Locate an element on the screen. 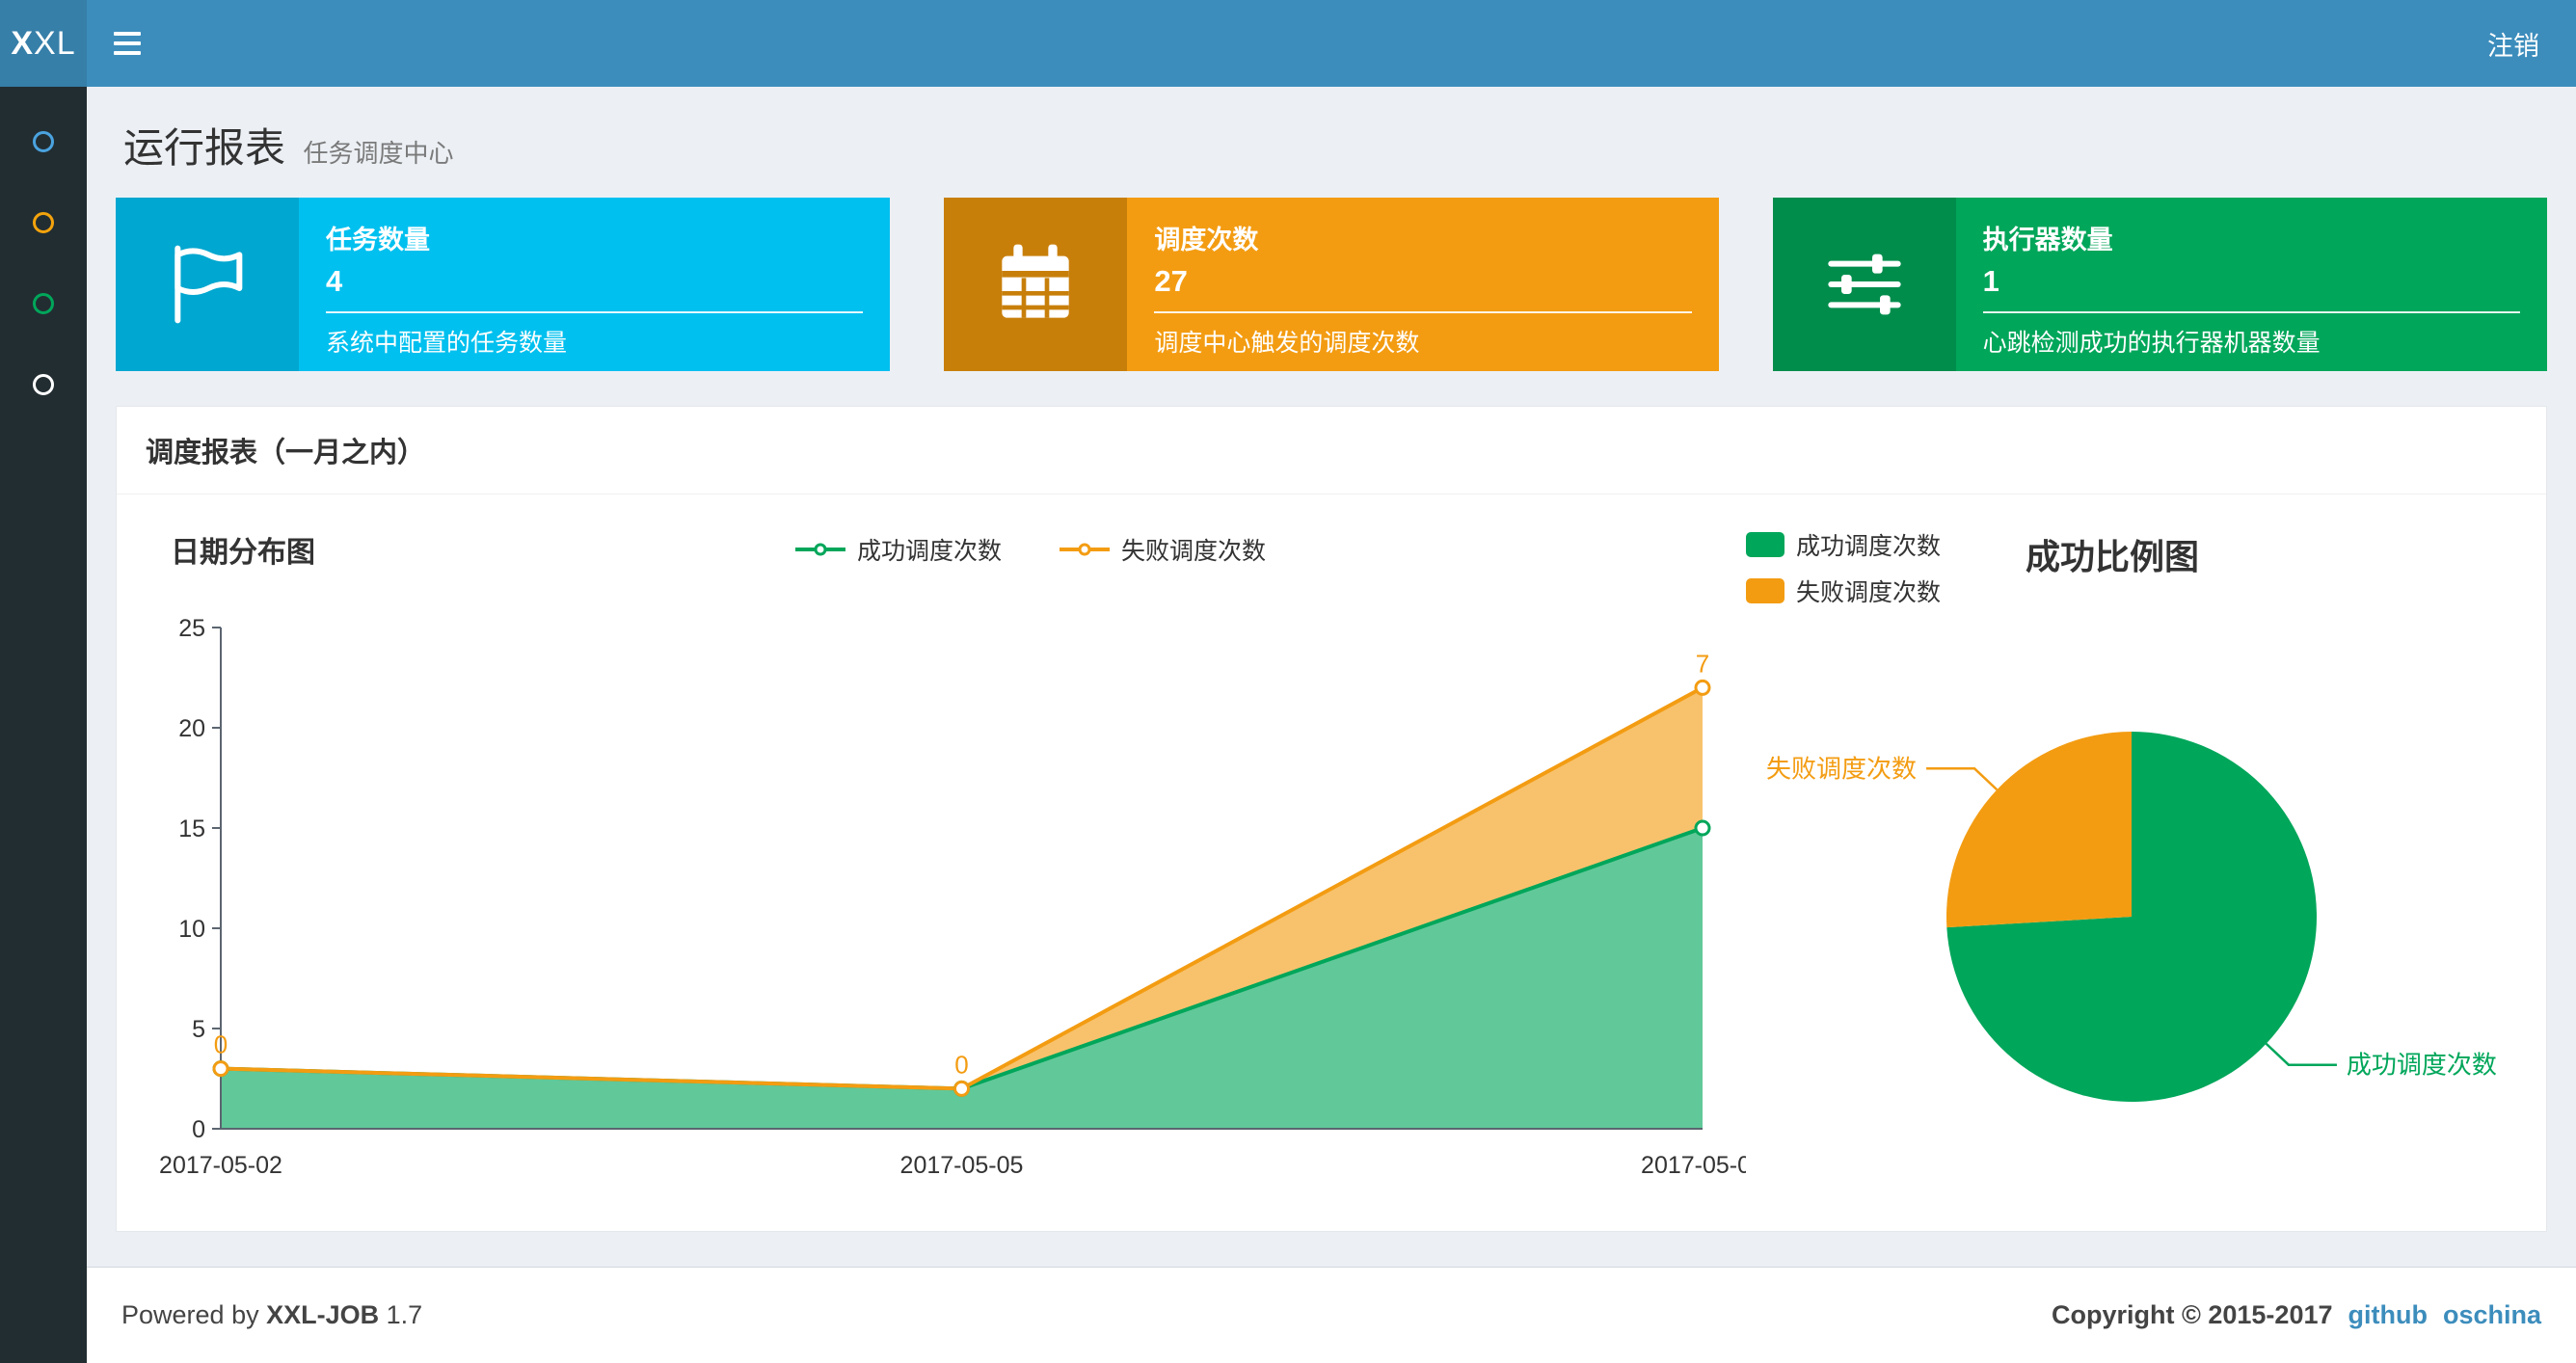  info-box-description: 心跳检测成功的执行器机器数量 is located at coordinates (2151, 343).